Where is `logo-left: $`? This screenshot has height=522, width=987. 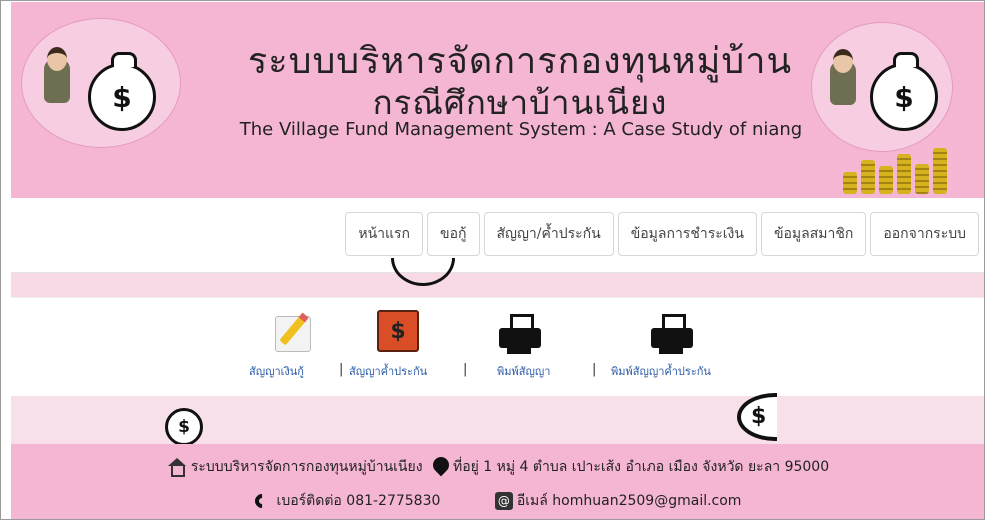 logo-left: $ is located at coordinates (101, 83).